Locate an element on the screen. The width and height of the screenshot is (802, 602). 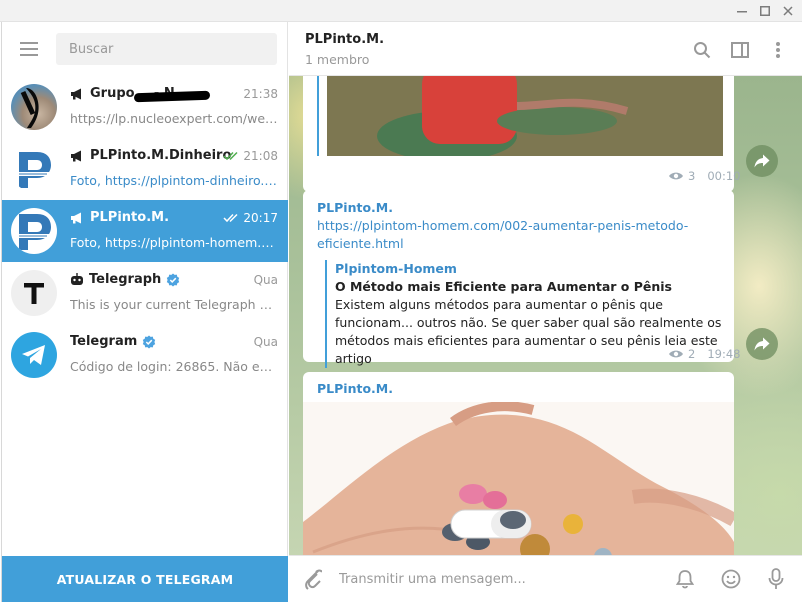
message-time: 19:48 is located at coordinates (724, 354).